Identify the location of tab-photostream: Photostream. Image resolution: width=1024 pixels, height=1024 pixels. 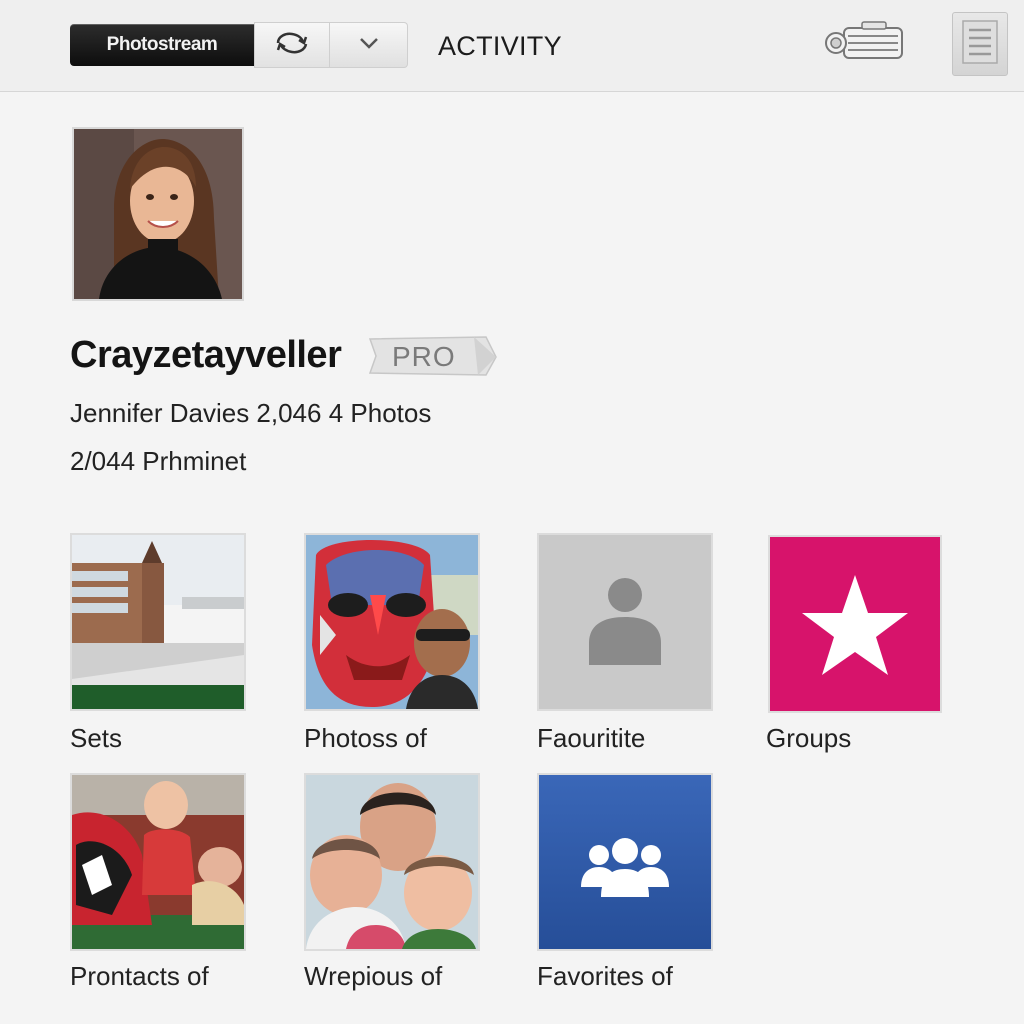
(162, 45).